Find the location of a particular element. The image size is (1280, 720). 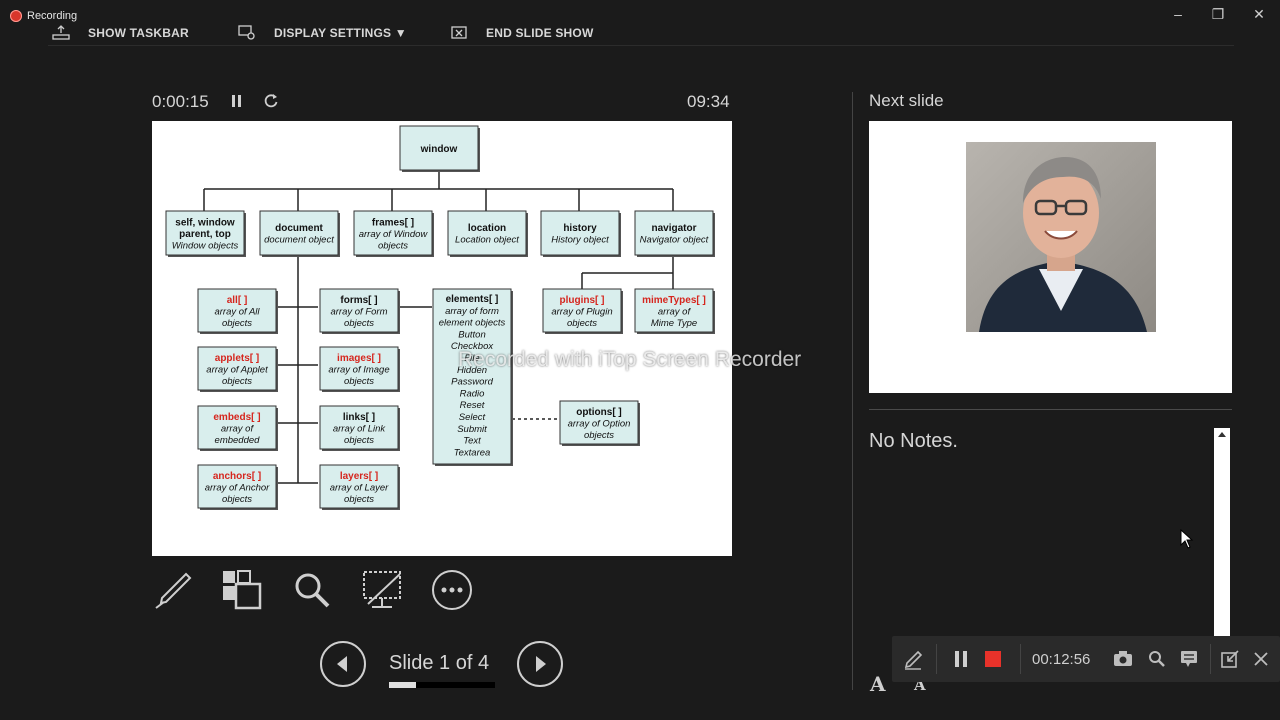

show-taskbar-button: SHOW TASKBAR is located at coordinates (120, 33).